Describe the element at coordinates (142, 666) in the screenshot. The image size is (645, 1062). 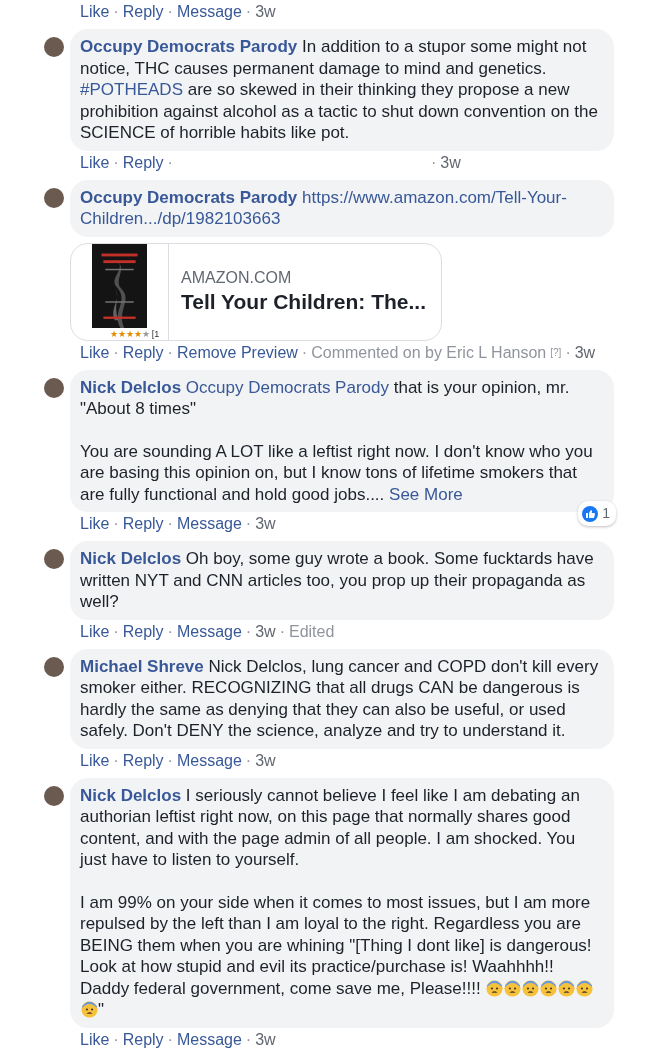
I see `author-link: Michael Shreve` at that location.